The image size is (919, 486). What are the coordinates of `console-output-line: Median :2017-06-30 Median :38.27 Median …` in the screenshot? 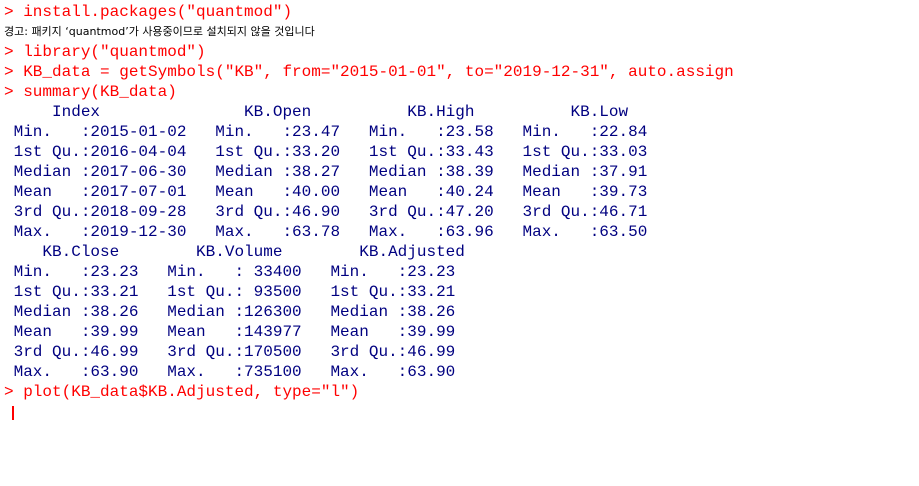 It's located at (335, 172).